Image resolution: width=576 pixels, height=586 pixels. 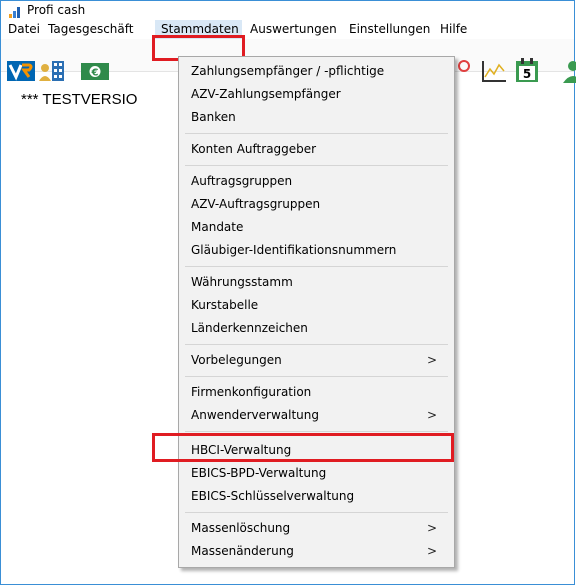 What do you see at coordinates (316, 71) in the screenshot?
I see `menu-item-zahlungsempfaenger: Zahlungsempfänger / -pflichtige` at bounding box center [316, 71].